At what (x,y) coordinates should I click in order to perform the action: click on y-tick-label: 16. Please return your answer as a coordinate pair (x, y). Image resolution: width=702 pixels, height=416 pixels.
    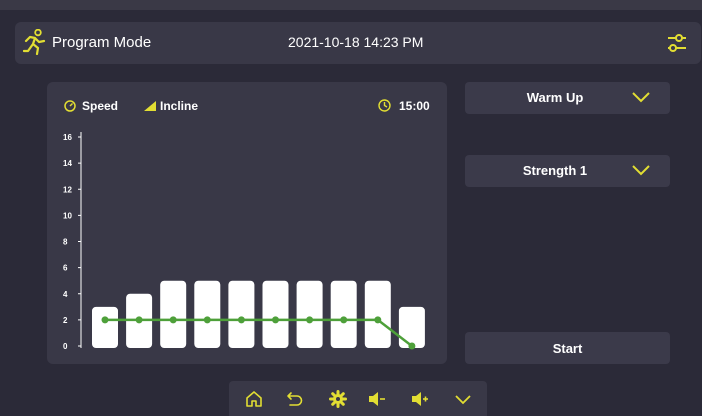
    Looking at the image, I should click on (67, 137).